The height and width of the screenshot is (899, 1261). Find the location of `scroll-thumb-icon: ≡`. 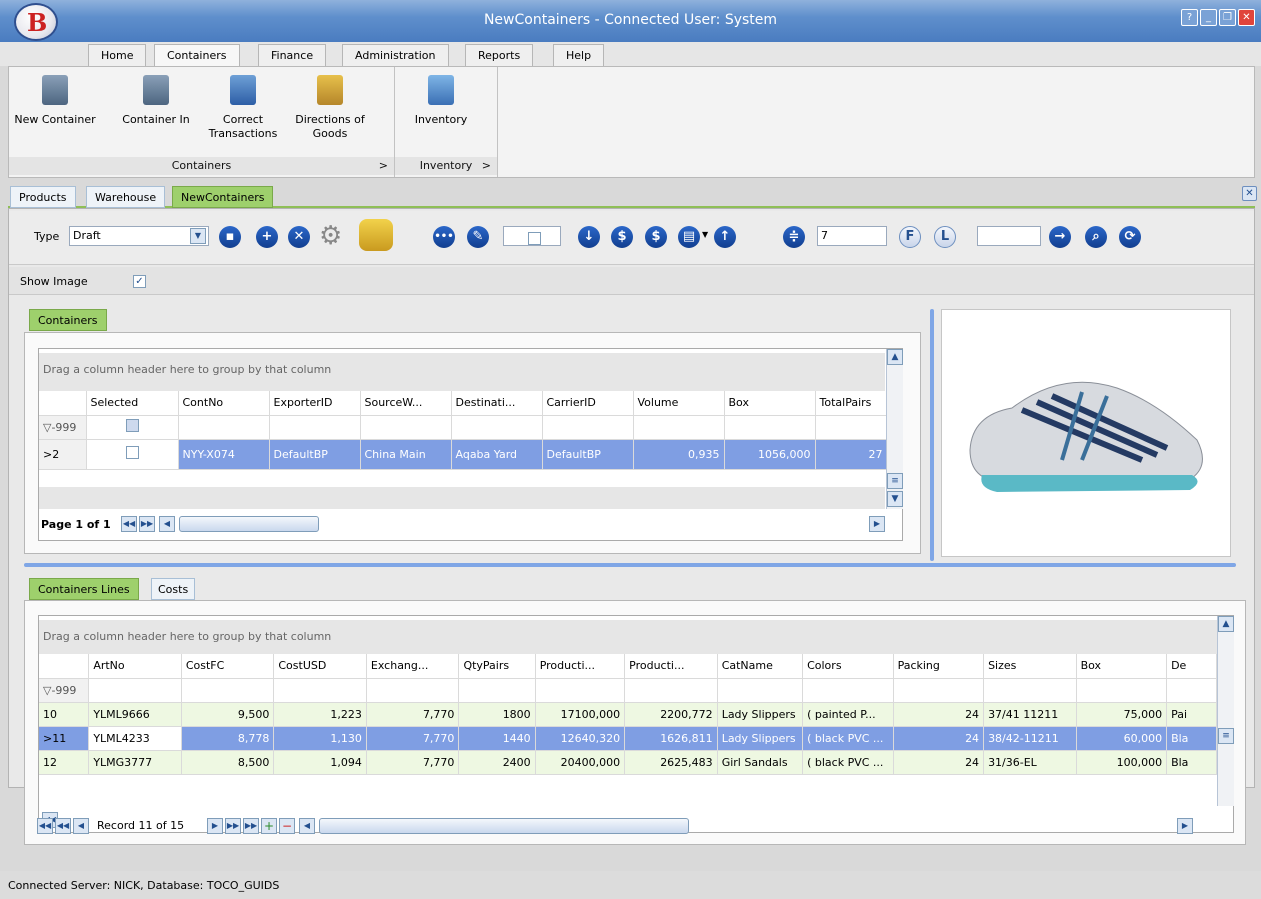

scroll-thumb-icon: ≡ is located at coordinates (895, 481).